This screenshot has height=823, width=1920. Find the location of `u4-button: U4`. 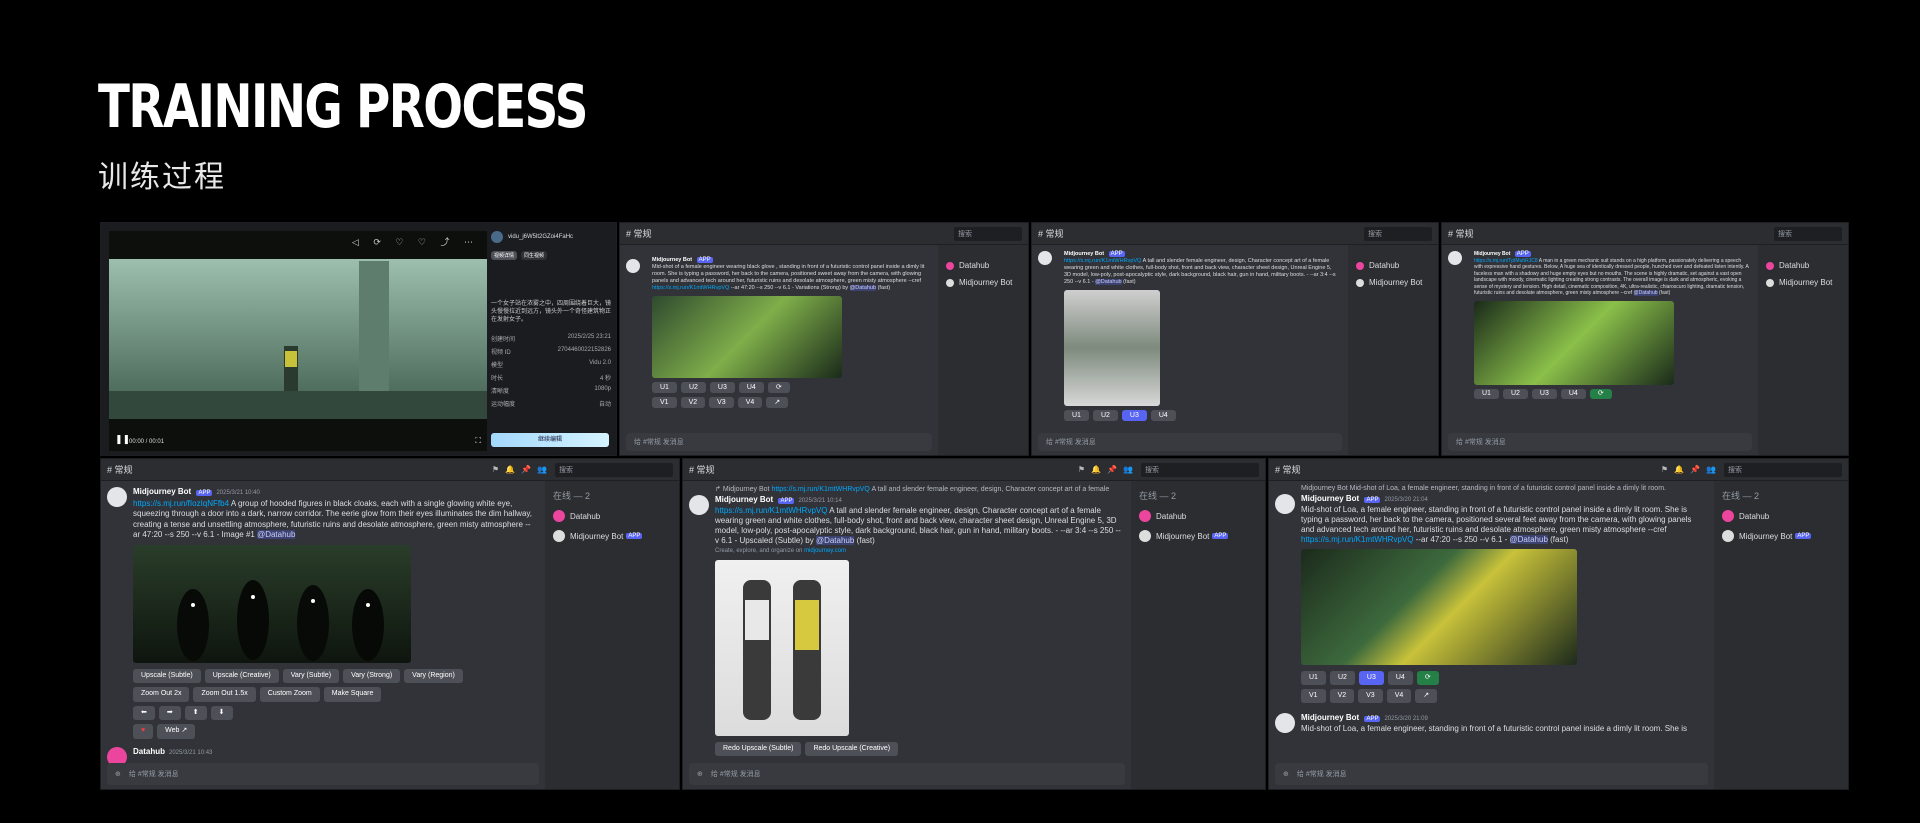

u4-button: U4 is located at coordinates (1400, 678).